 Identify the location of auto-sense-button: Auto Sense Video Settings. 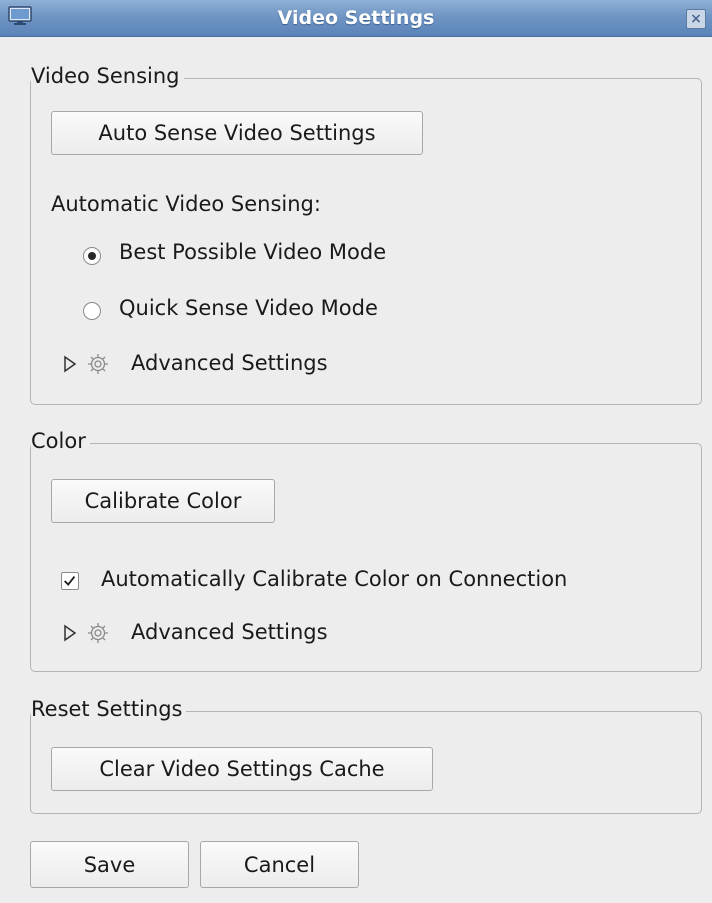
(237, 133).